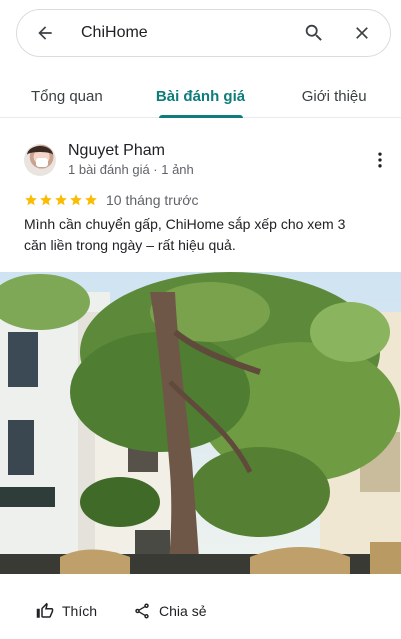 Image resolution: width=401 pixels, height=639 pixels. What do you see at coordinates (40, 160) in the screenshot?
I see `avatar` at bounding box center [40, 160].